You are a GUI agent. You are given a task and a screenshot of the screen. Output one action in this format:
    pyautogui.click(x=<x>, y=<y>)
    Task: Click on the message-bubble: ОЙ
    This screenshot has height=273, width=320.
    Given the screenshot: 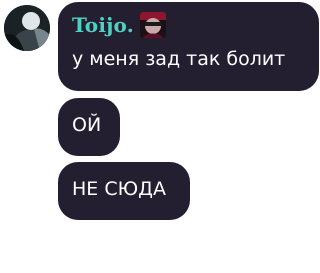 What is the action you would take?
    pyautogui.click(x=89, y=127)
    